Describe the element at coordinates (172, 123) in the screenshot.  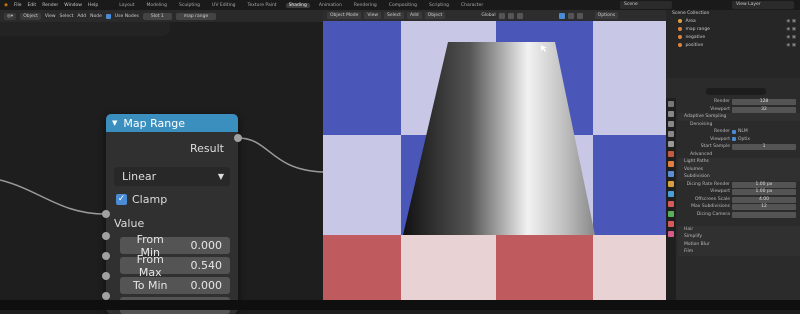
I see `node-header: ▼ Map Range` at that location.